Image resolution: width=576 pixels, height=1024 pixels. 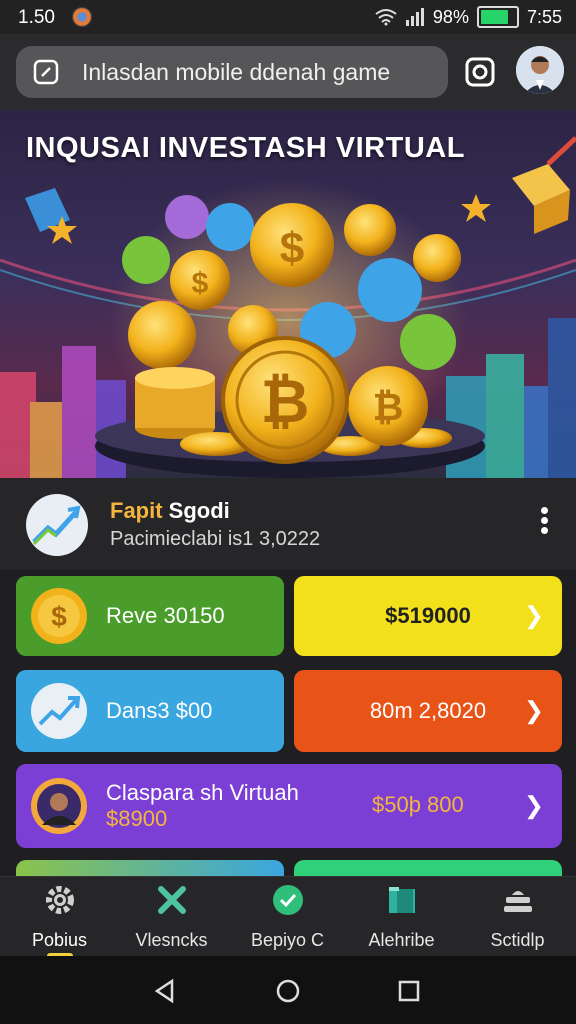 I want to click on app-header: Inlasdan mobile ddenah game, so click(x=288, y=72).